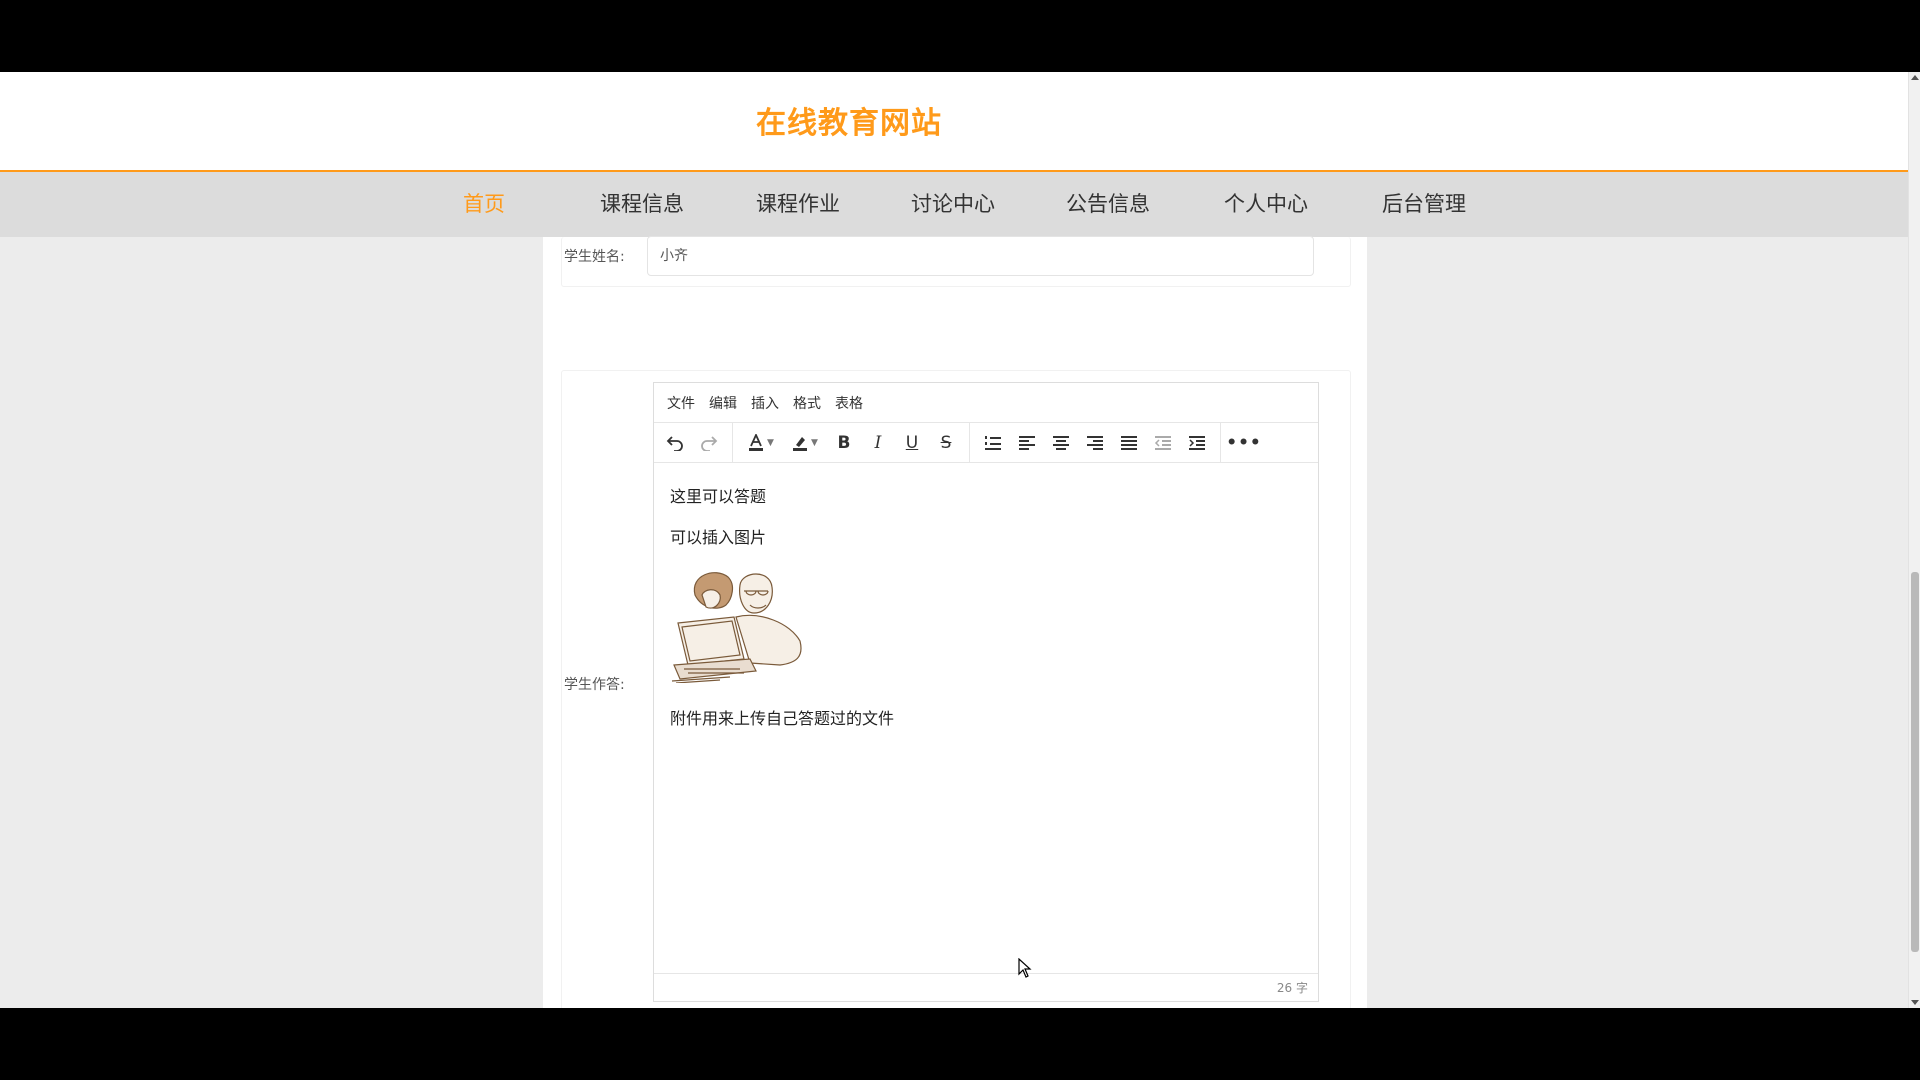 Image resolution: width=1920 pixels, height=1080 pixels. What do you see at coordinates (675, 443) in the screenshot?
I see `undo-icon` at bounding box center [675, 443].